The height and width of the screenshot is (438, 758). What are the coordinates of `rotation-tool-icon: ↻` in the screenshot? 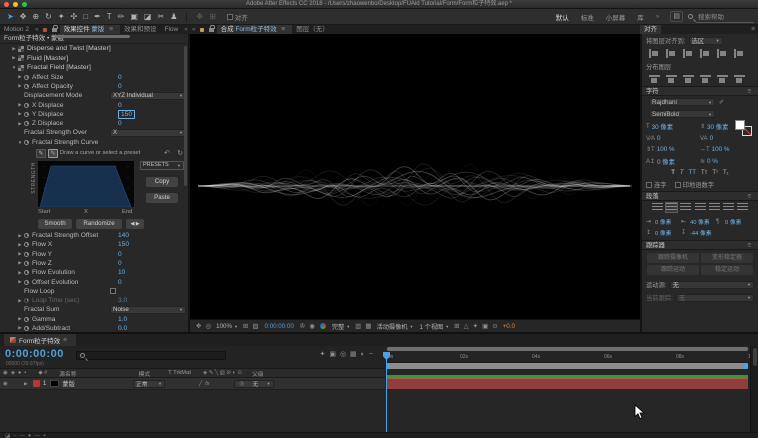 It's located at (48, 17).